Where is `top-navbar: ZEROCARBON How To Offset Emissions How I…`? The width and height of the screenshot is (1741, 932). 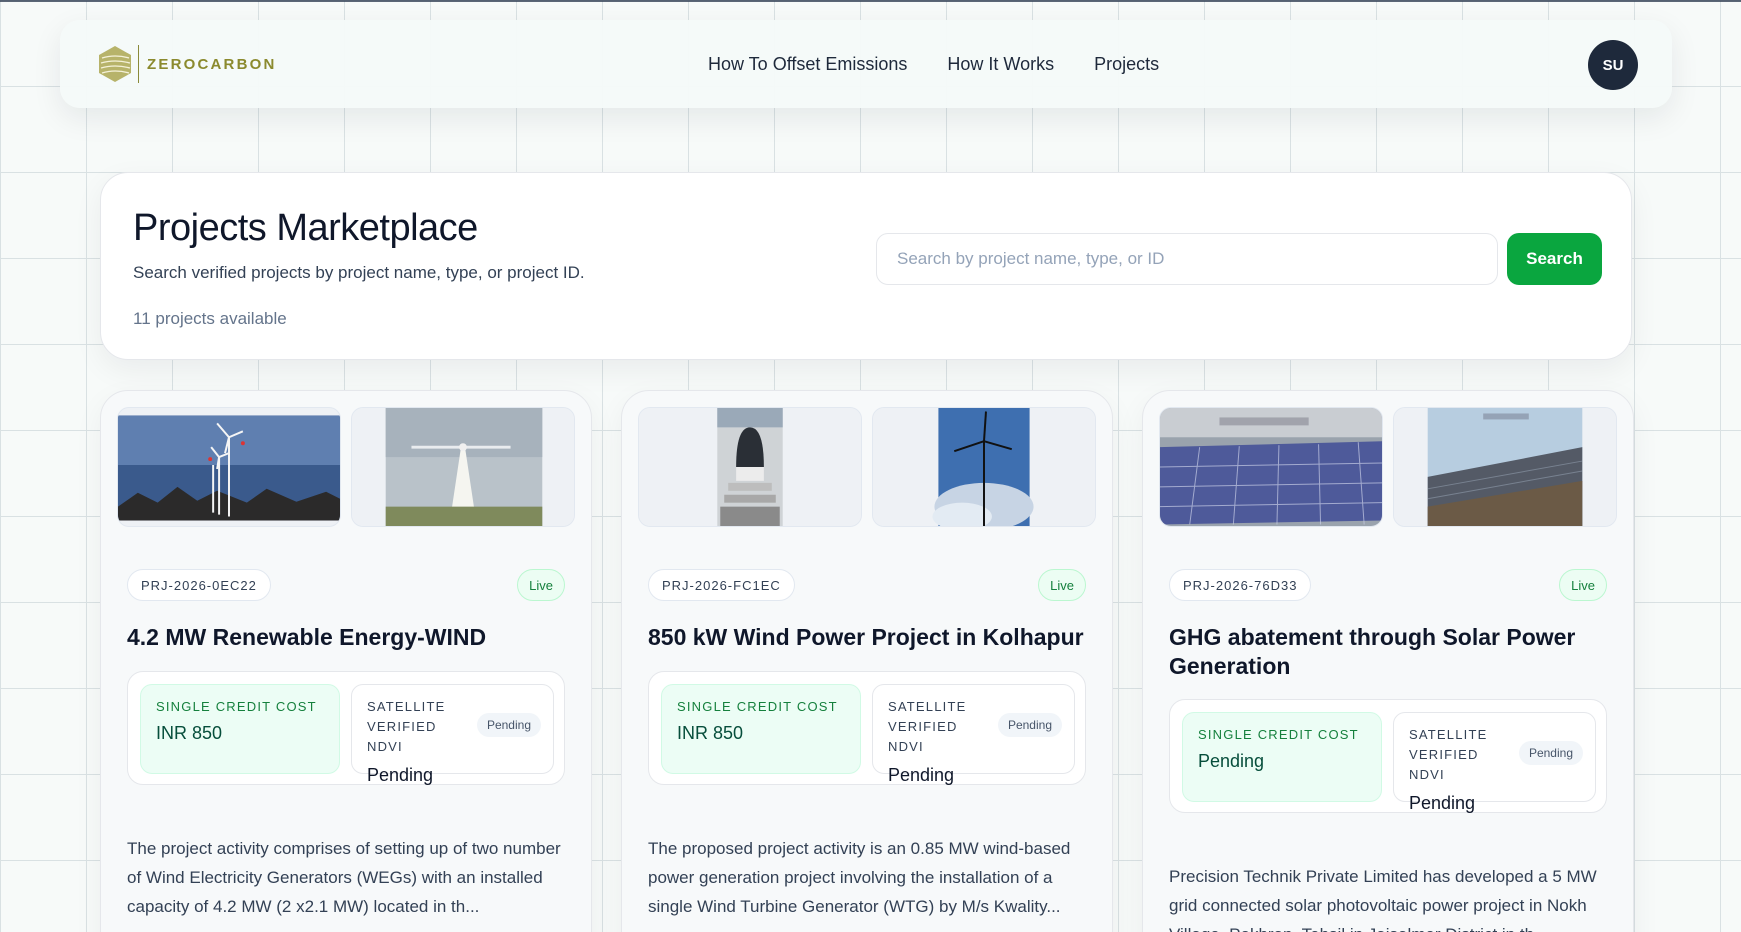 top-navbar: ZEROCARBON How To Offset Emissions How I… is located at coordinates (866, 64).